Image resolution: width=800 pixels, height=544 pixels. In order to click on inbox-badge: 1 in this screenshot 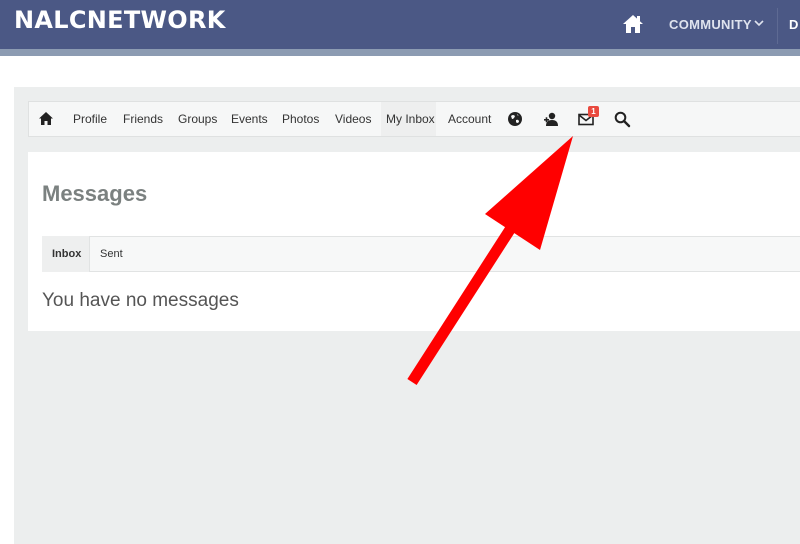, I will do `click(593, 111)`.